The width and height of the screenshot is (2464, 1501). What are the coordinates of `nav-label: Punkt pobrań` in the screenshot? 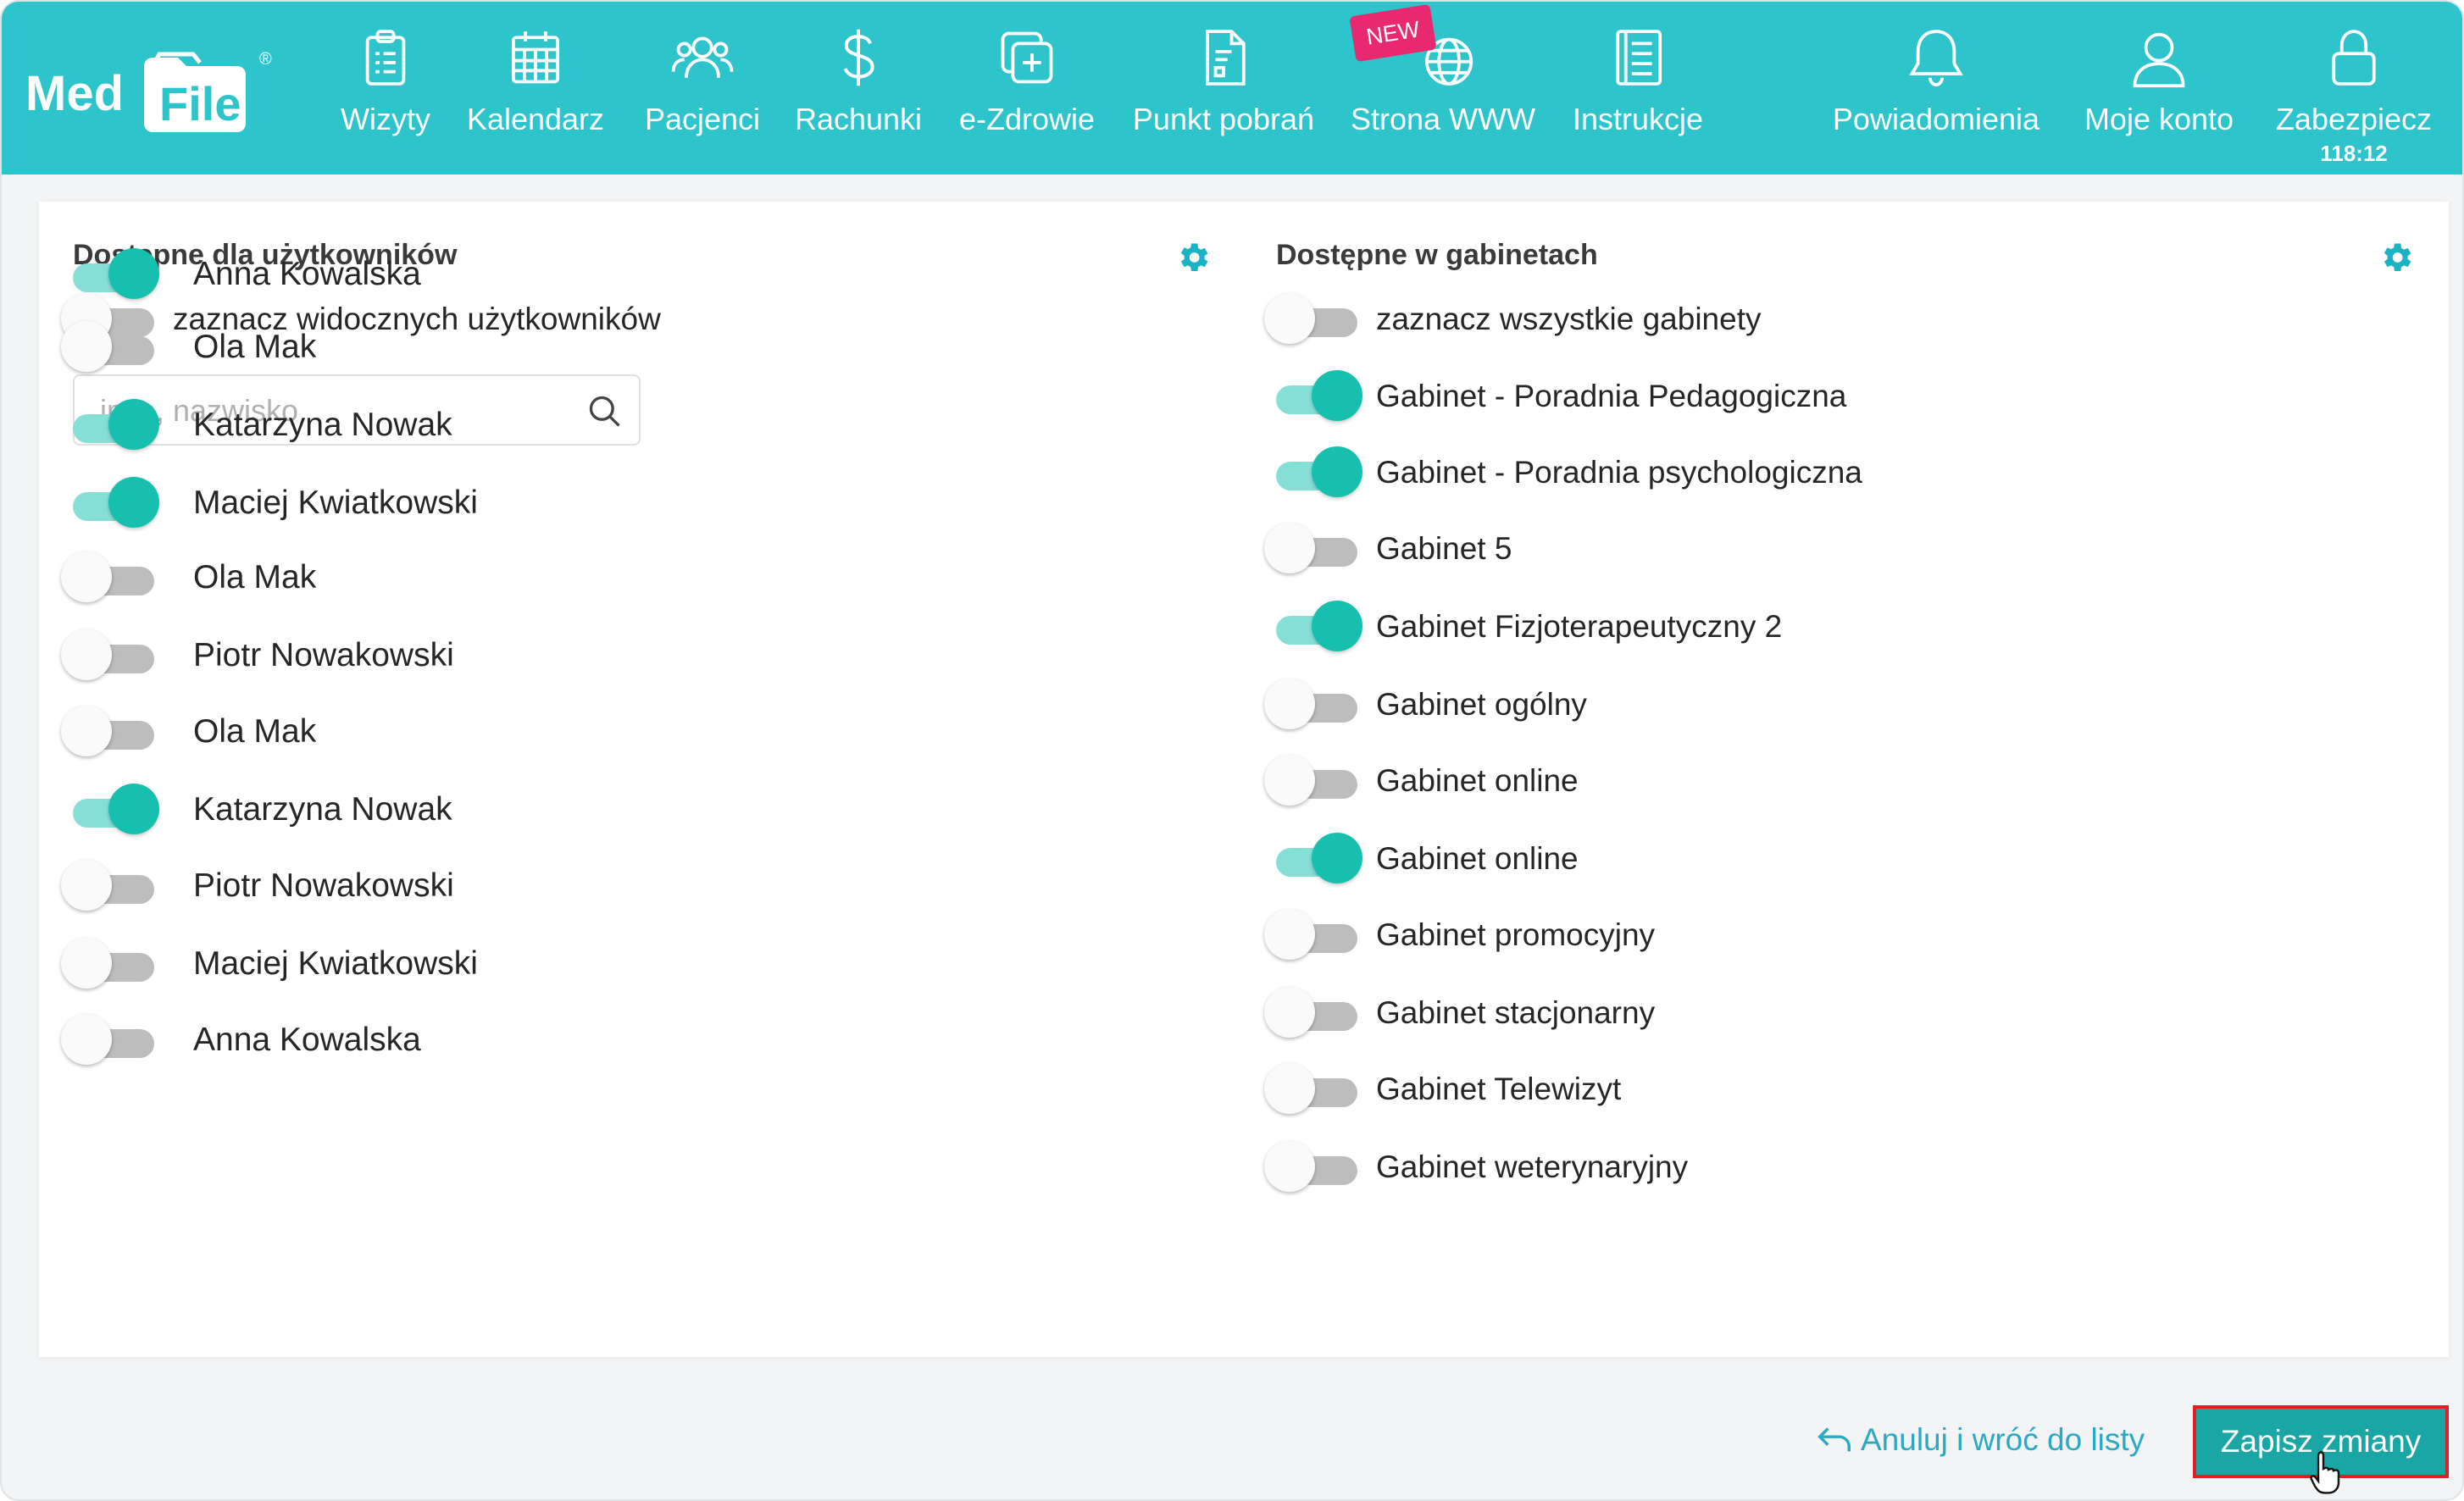 It's located at (1224, 119).